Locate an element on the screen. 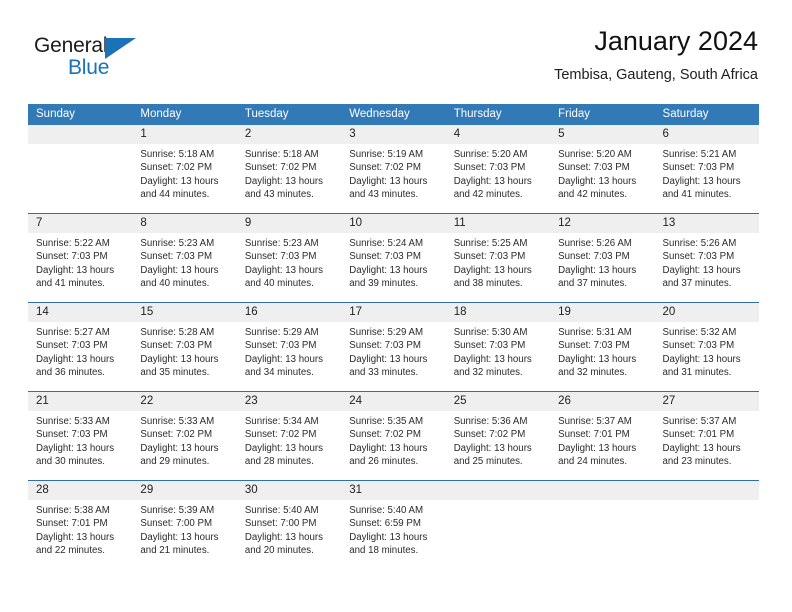 Image resolution: width=792 pixels, height=612 pixels. day-number: 21 is located at coordinates (80, 401).